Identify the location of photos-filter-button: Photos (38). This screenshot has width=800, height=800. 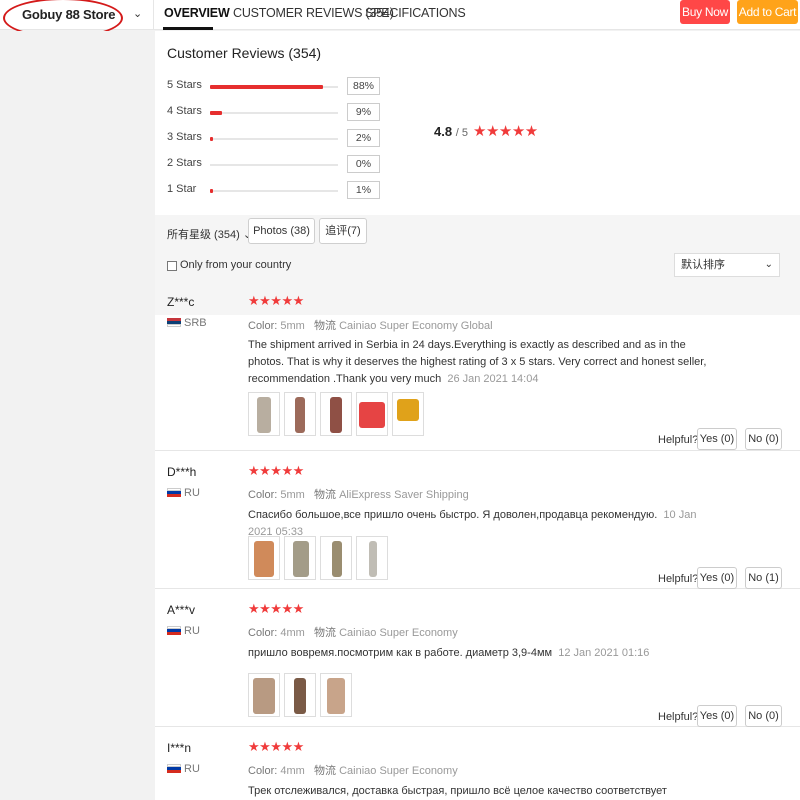
(281, 231).